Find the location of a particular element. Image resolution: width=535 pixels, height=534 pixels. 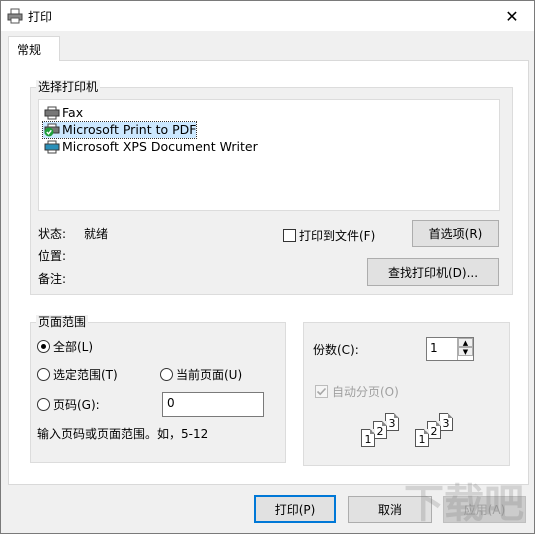

title-bar: 打印 ✕ is located at coordinates (267, 16).